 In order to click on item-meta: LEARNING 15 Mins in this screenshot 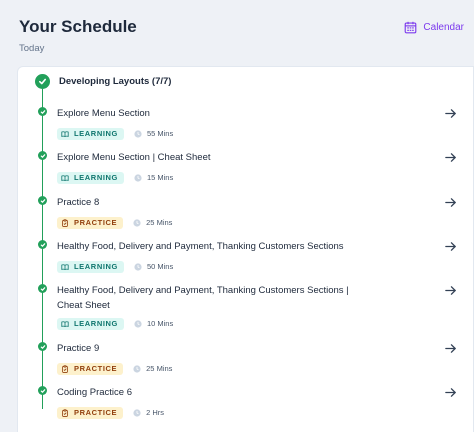, I will do `click(115, 177)`.